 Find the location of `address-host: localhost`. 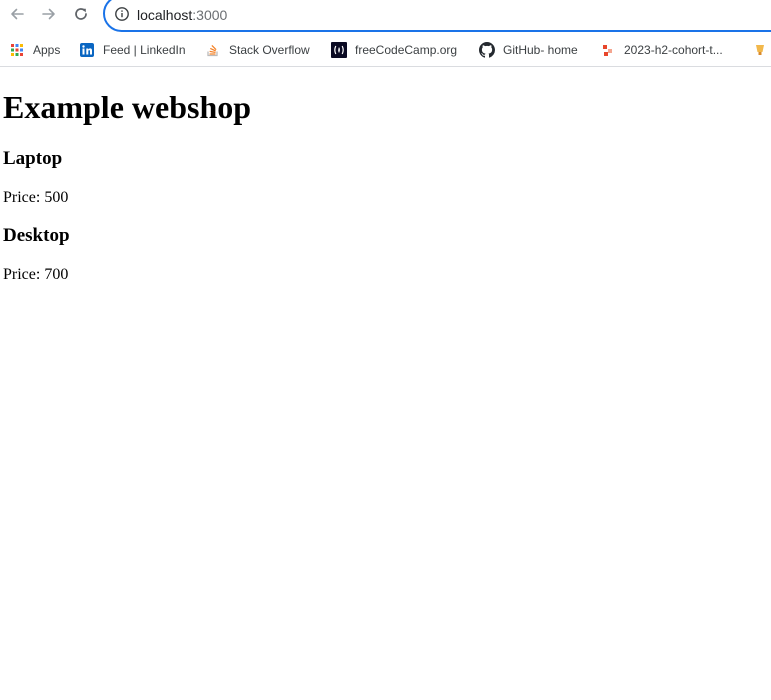

address-host: localhost is located at coordinates (165, 15).